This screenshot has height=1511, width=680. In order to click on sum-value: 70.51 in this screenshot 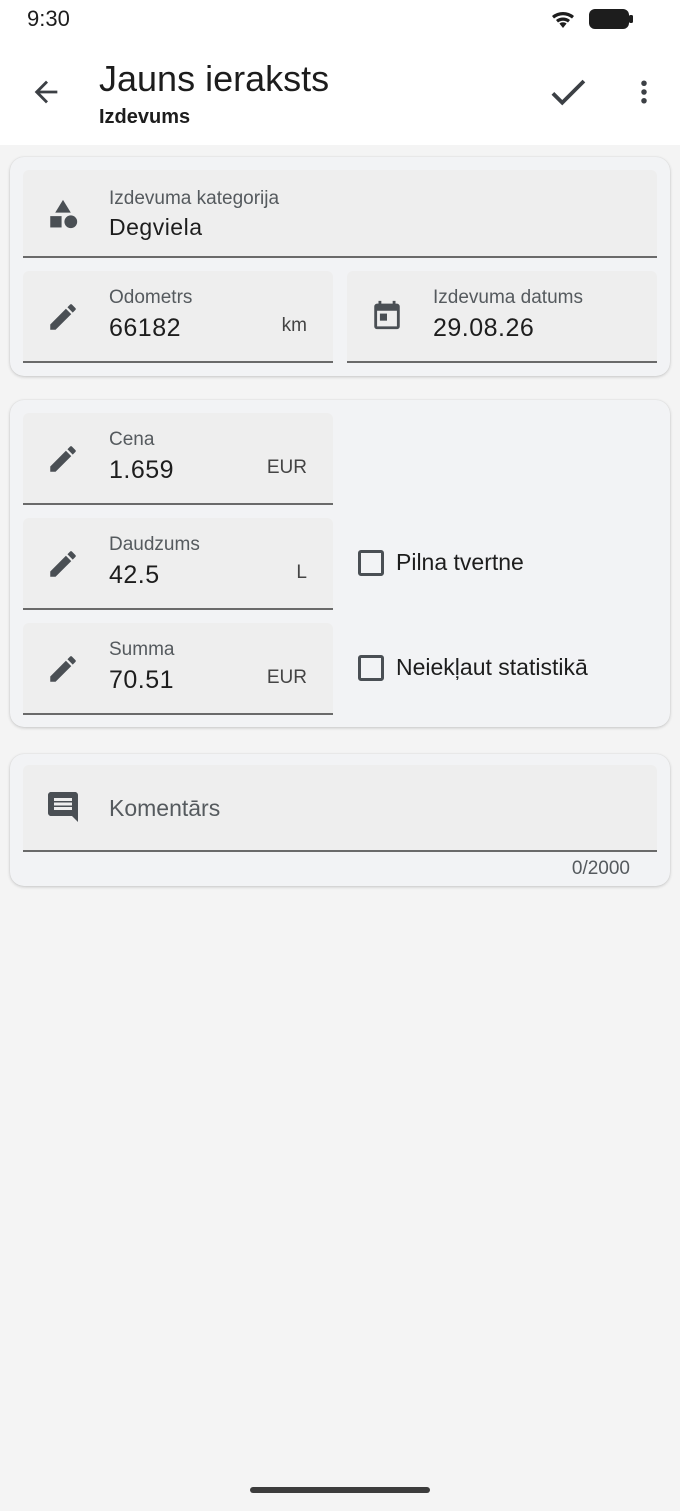, I will do `click(142, 680)`.